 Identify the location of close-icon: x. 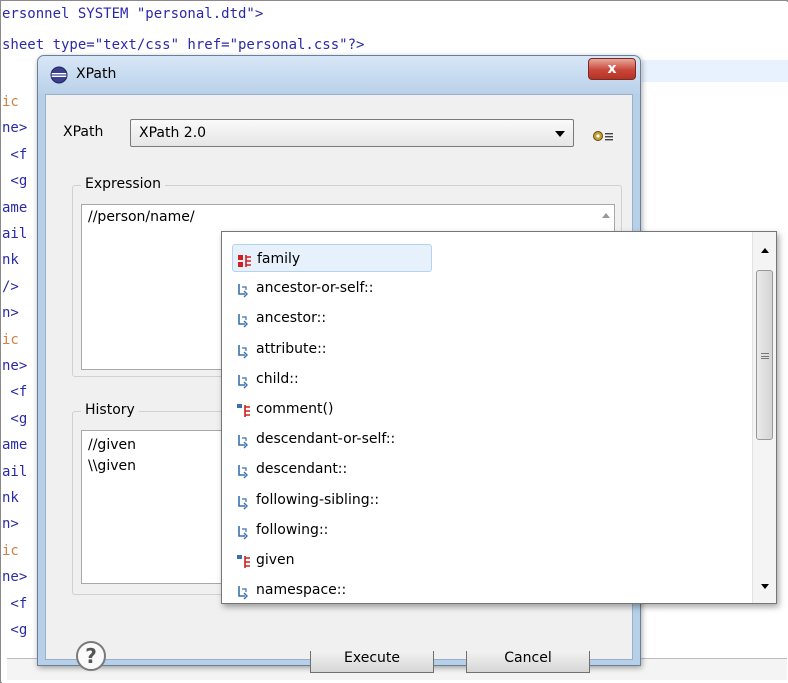
(612, 69).